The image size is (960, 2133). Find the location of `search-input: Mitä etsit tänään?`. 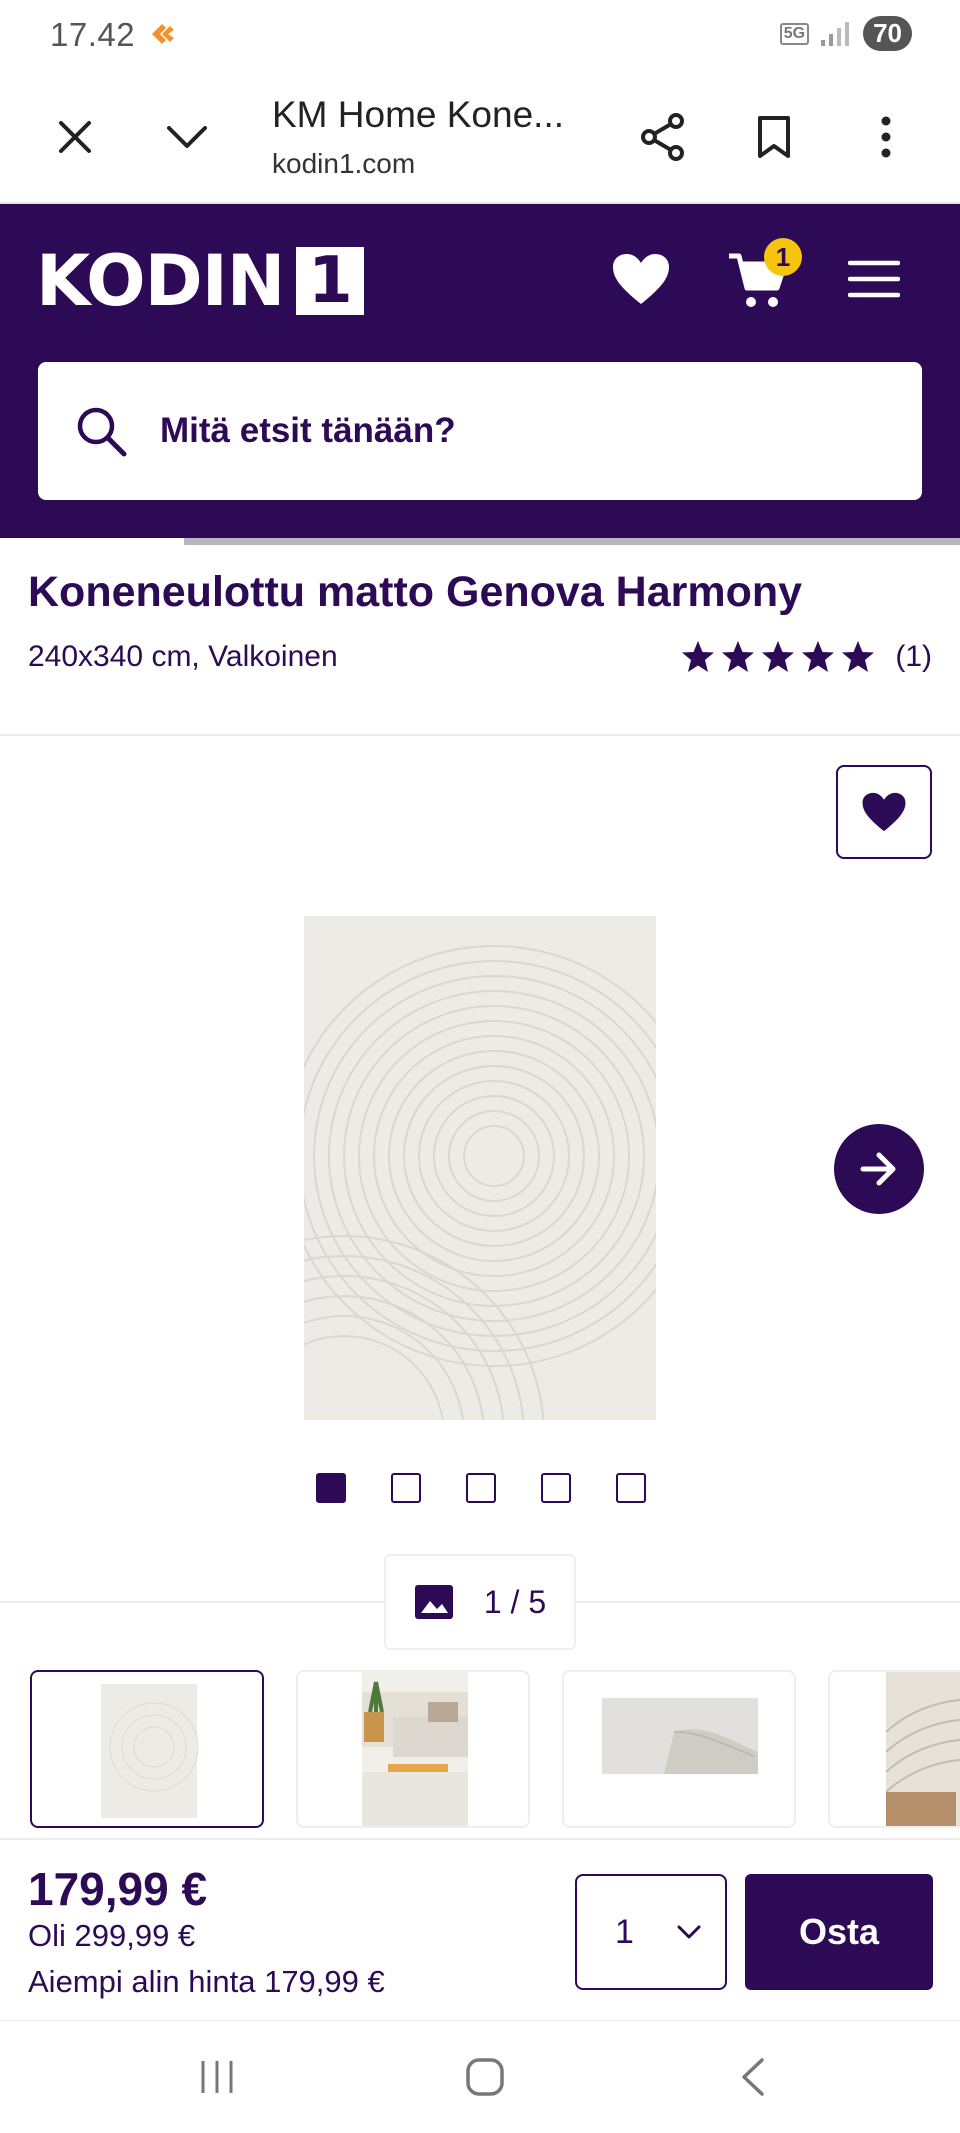

search-input: Mitä etsit tänään? is located at coordinates (480, 431).